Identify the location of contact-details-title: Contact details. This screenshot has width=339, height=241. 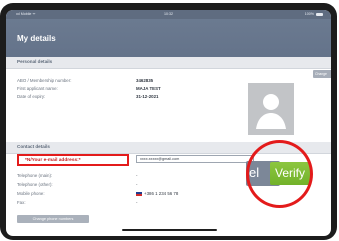
(33, 146).